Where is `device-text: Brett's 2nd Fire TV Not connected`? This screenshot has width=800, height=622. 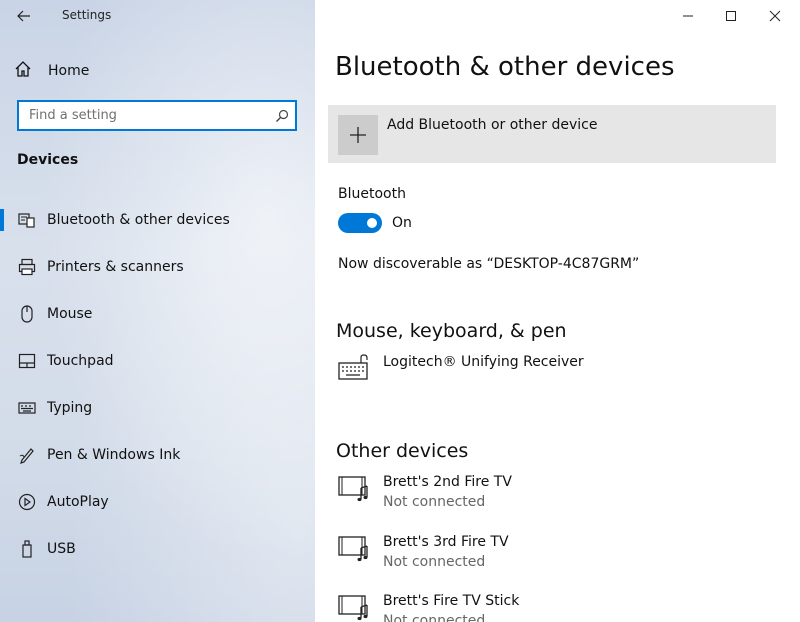 device-text: Brett's 2nd Fire TV Not connected is located at coordinates (447, 492).